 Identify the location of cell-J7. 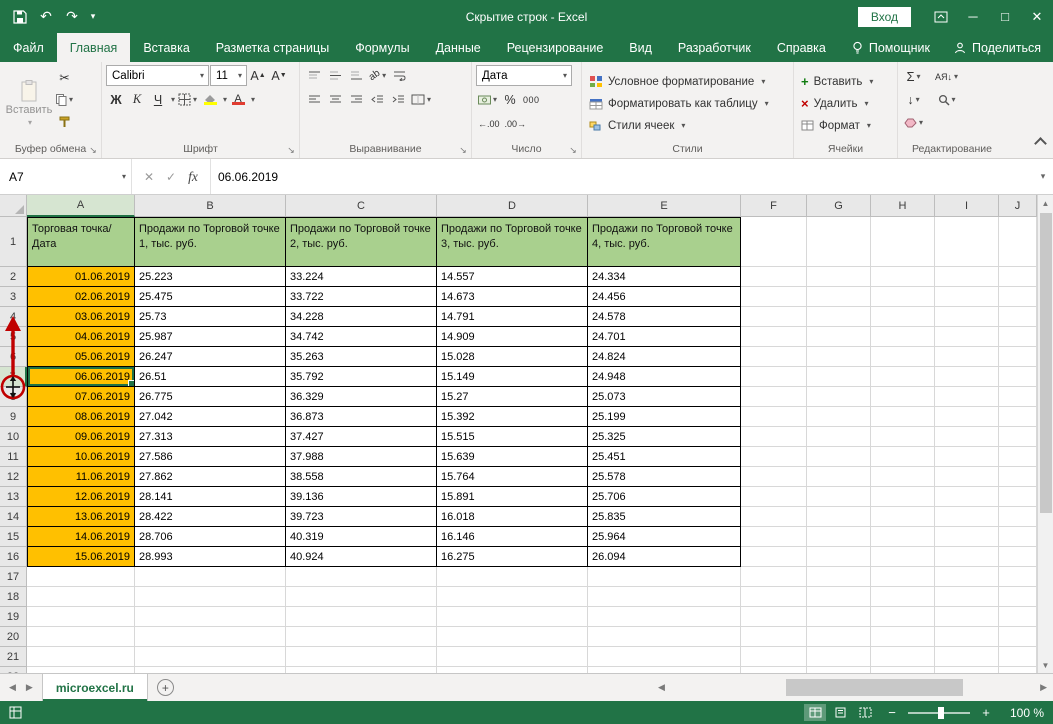
(1018, 377).